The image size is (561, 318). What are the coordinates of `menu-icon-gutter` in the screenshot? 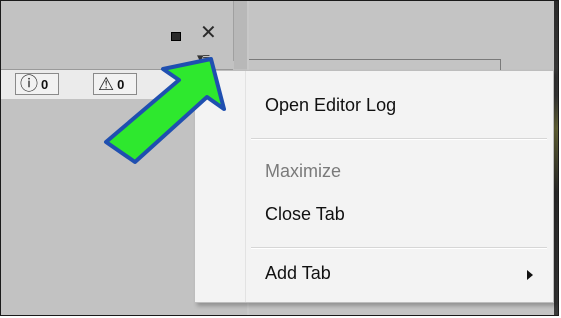 It's located at (220, 186).